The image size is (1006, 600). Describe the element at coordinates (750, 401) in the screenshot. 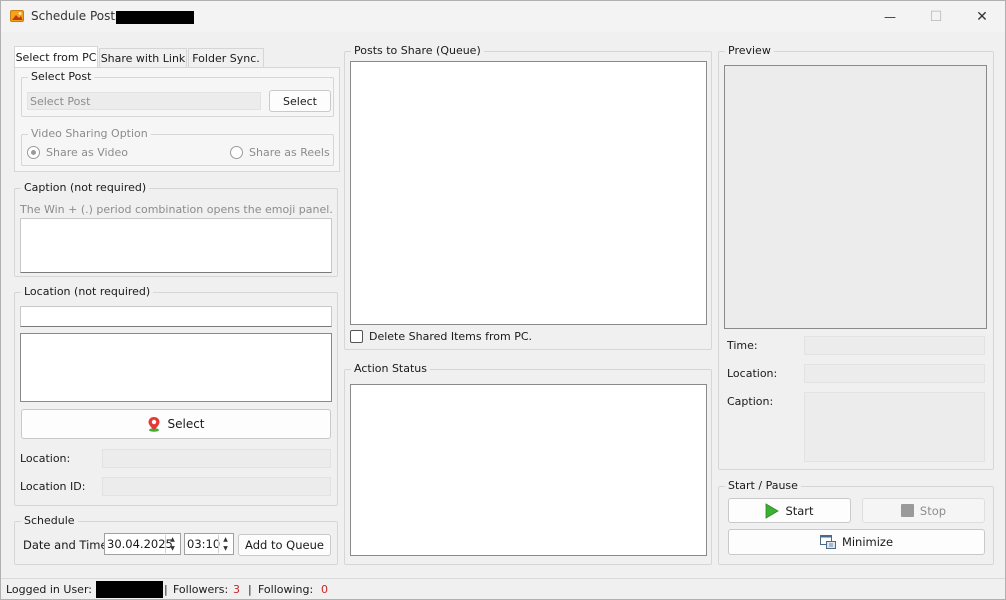

I see `preview-caption-label: Caption:` at that location.